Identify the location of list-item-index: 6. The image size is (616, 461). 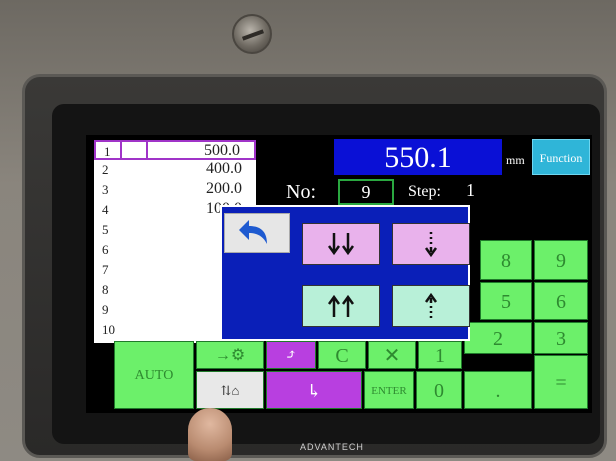
(105, 249).